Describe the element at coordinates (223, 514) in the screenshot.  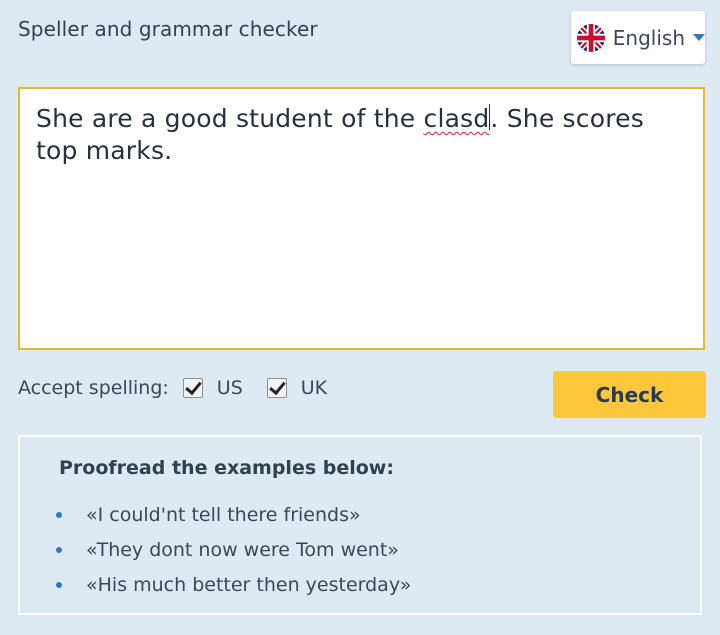
I see `example-text: «I could'nt tell there friends»` at that location.